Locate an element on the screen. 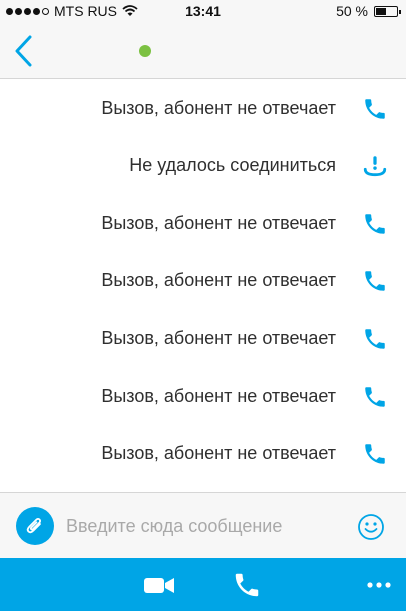  paperclip-icon is located at coordinates (34, 525).